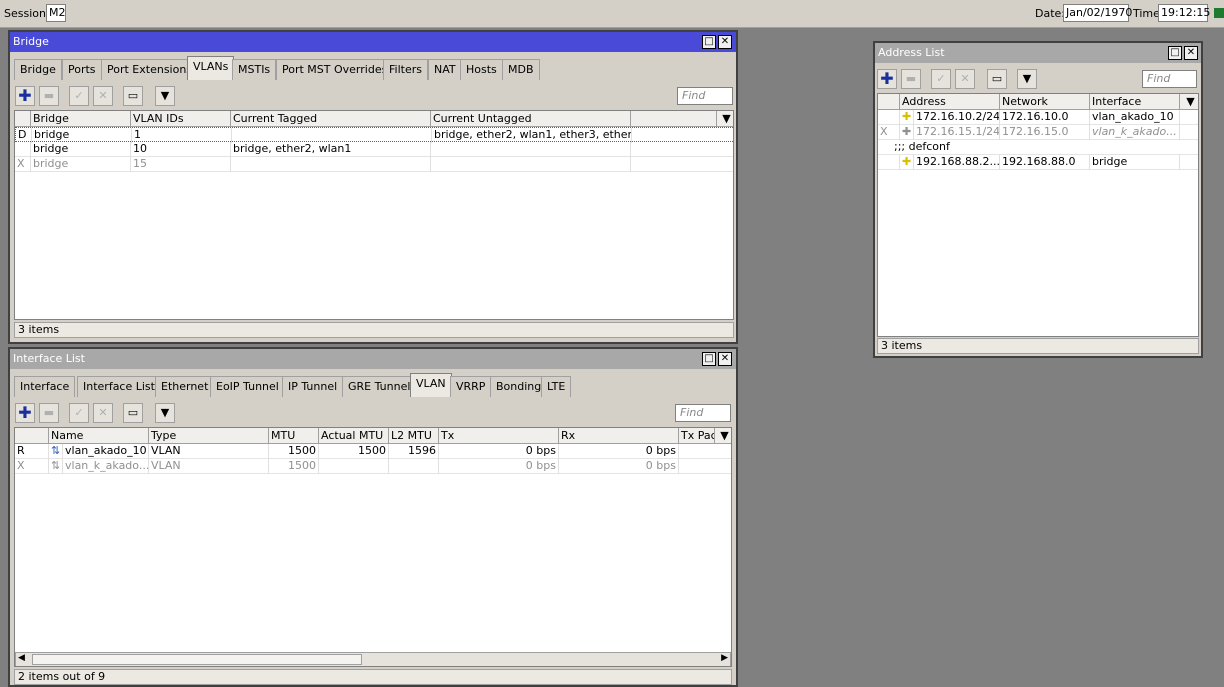  Describe the element at coordinates (431, 385) in the screenshot. I see `tab-vlan: VLAN` at that location.